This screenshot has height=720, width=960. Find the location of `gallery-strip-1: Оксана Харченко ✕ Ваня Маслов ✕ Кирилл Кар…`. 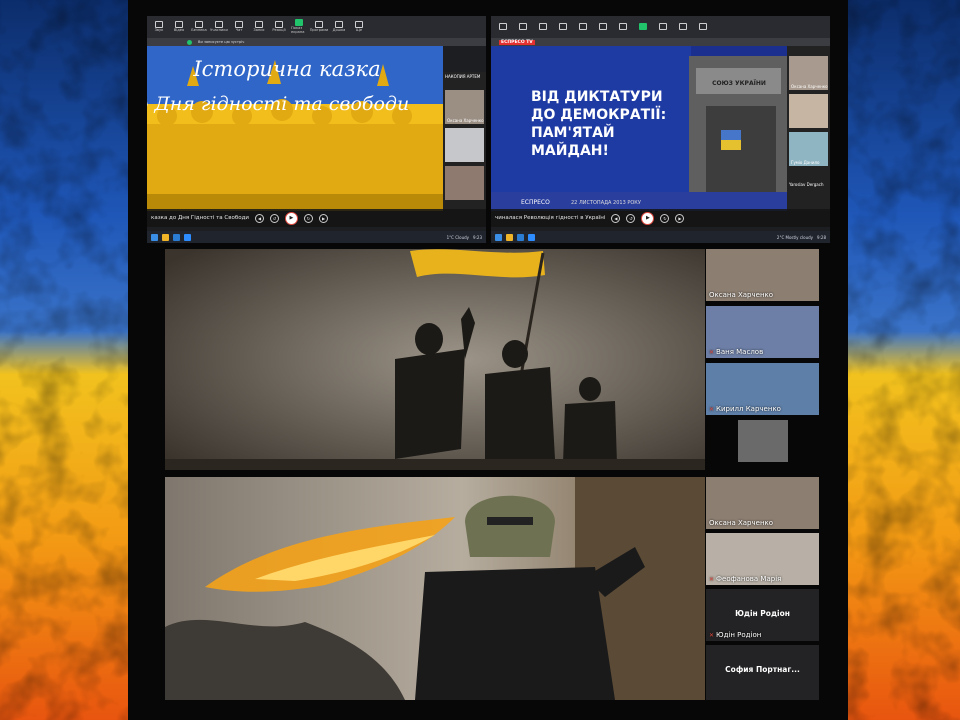

gallery-strip-1: Оксана Харченко ✕ Ваня Маслов ✕ Кирилл Кар… is located at coordinates (762, 359).